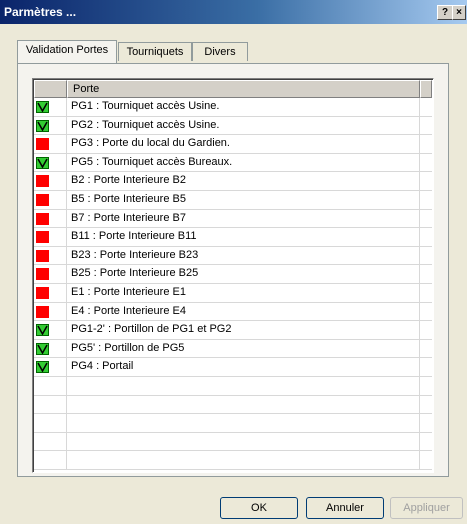 Image resolution: width=467 pixels, height=524 pixels. What do you see at coordinates (445, 12) in the screenshot?
I see `help-button: ?` at bounding box center [445, 12].